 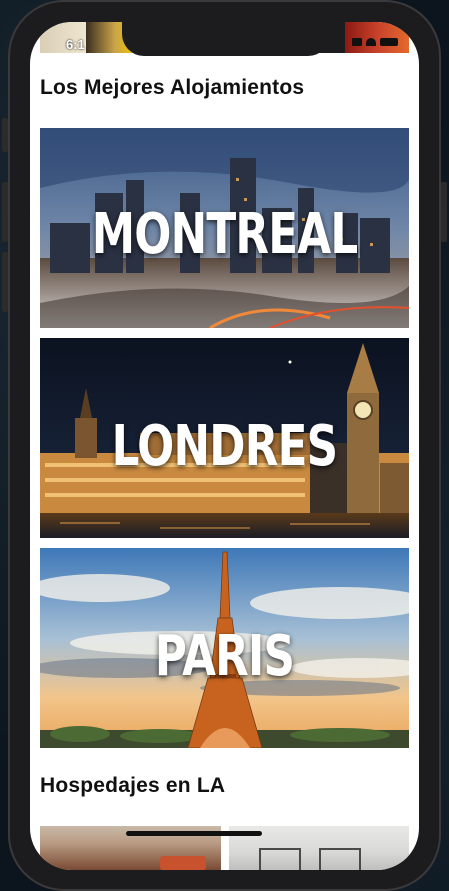 I want to click on power-button, so click(x=444, y=212).